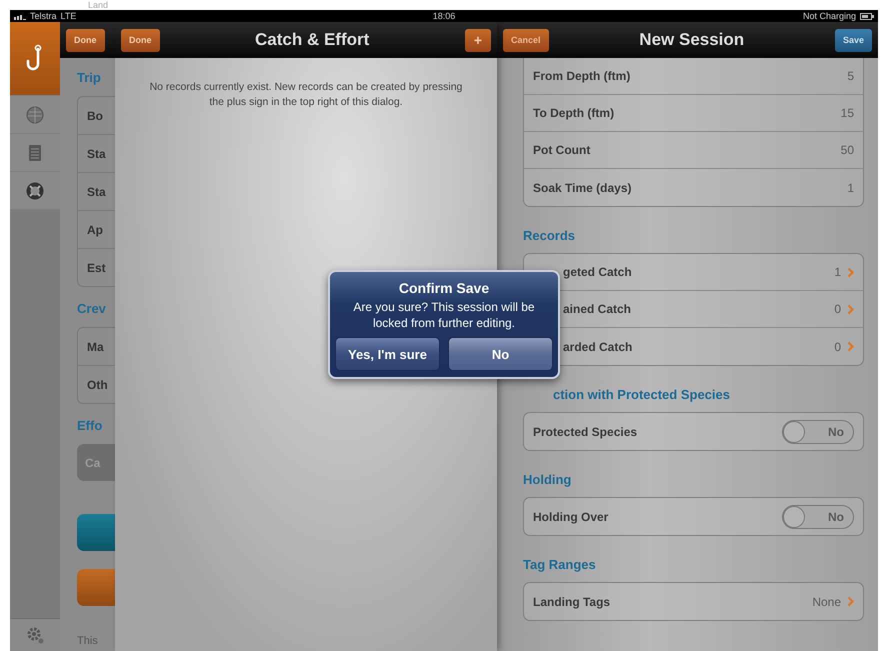  Describe the element at coordinates (95, 347) in the screenshot. I see `row-label: Ma` at that location.